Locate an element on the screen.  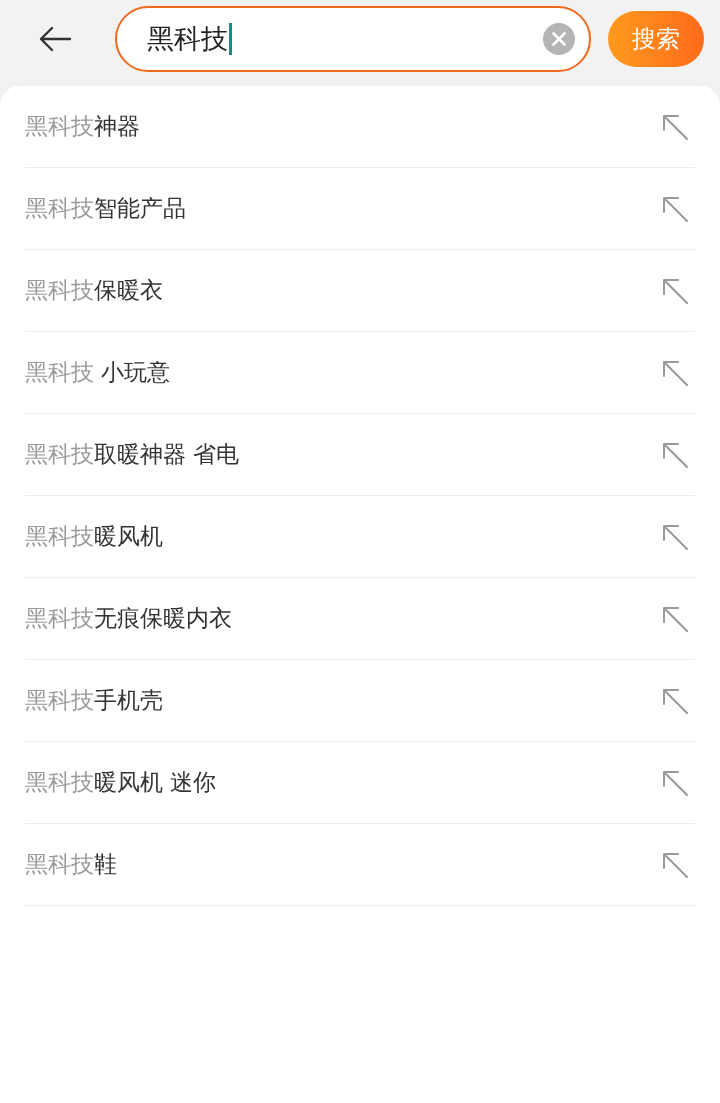
suggestion-text: 黑科技取暖神器 省电 is located at coordinates (132, 454).